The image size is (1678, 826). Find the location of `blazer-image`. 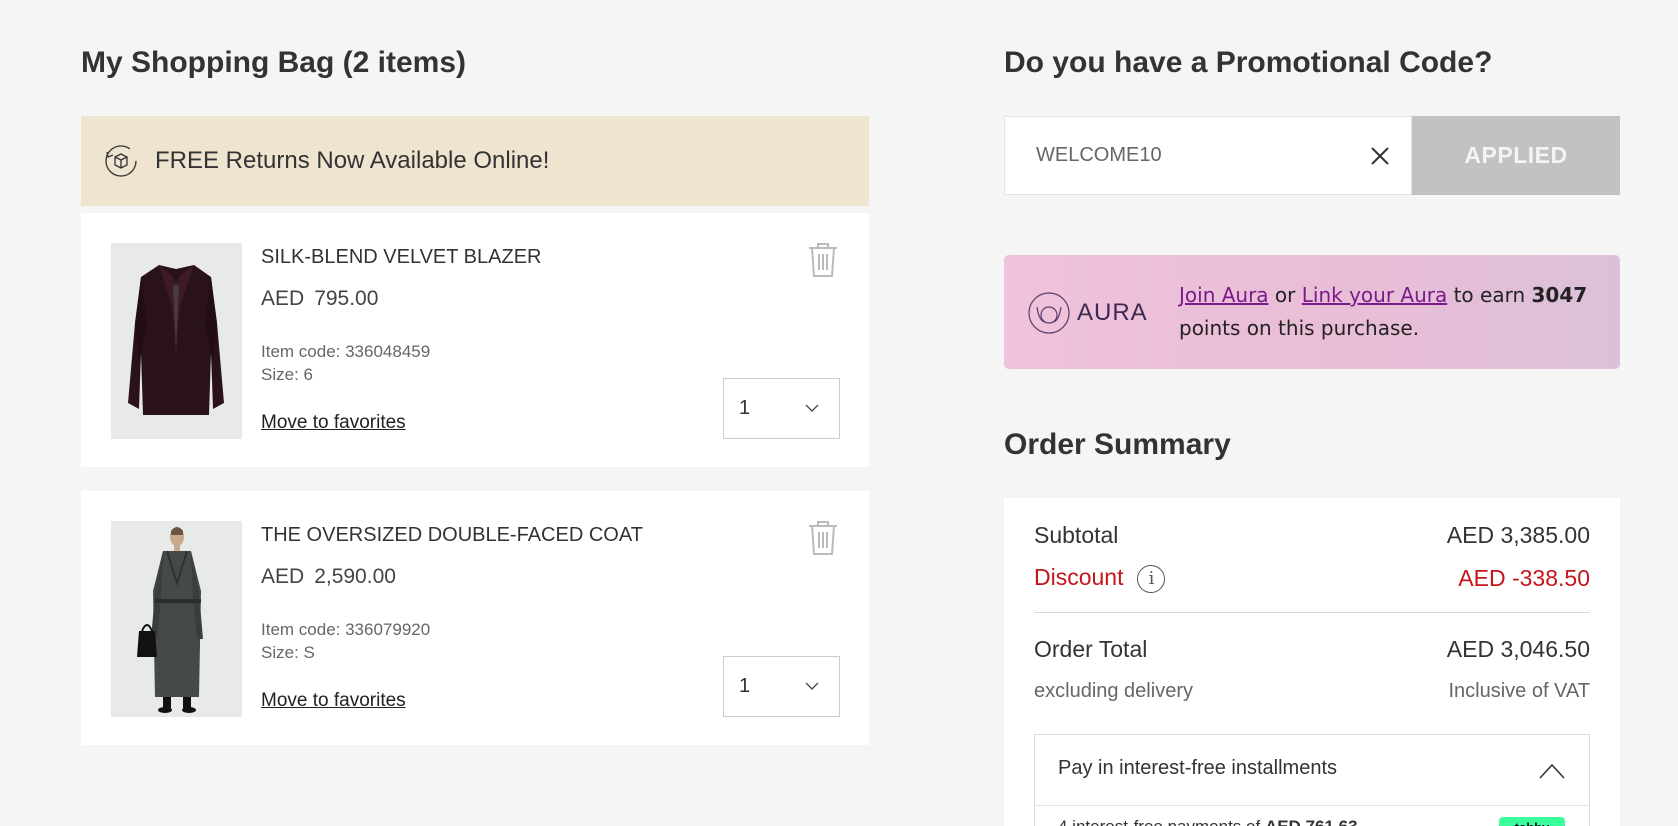

blazer-image is located at coordinates (176, 341).